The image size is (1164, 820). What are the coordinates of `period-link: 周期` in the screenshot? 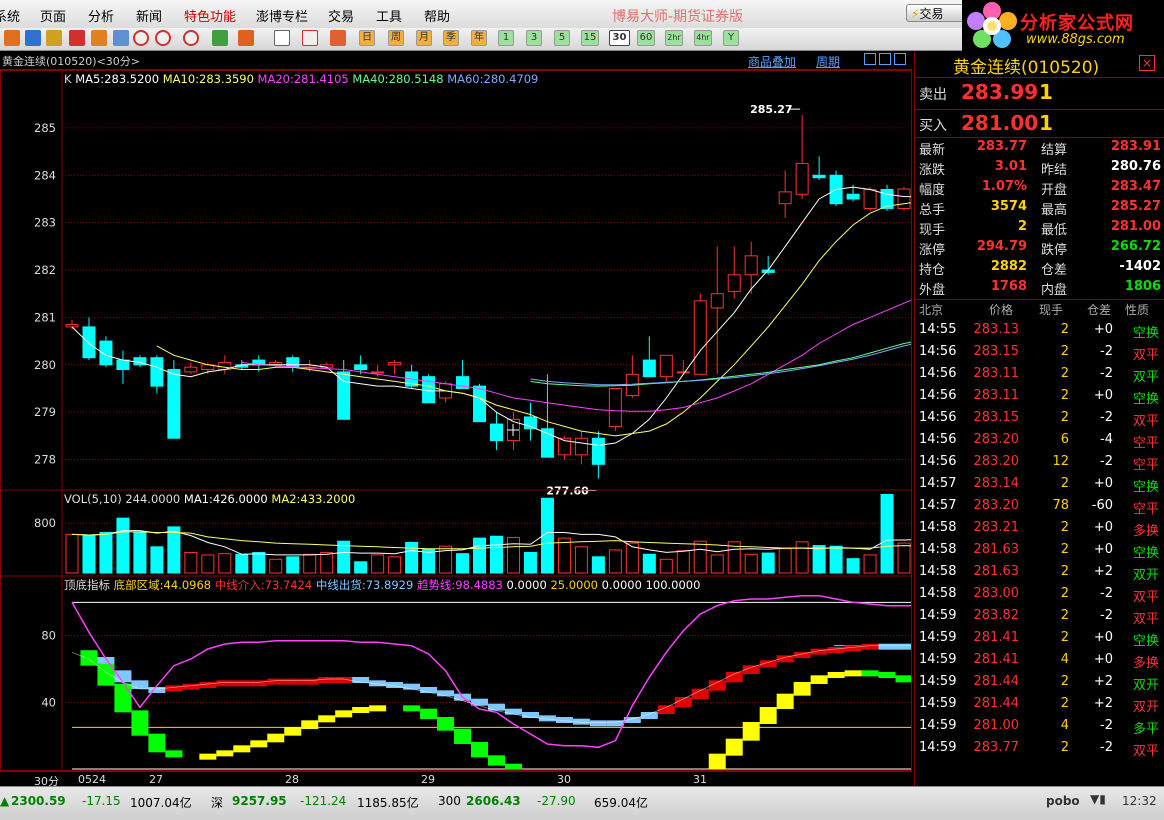 It's located at (828, 61).